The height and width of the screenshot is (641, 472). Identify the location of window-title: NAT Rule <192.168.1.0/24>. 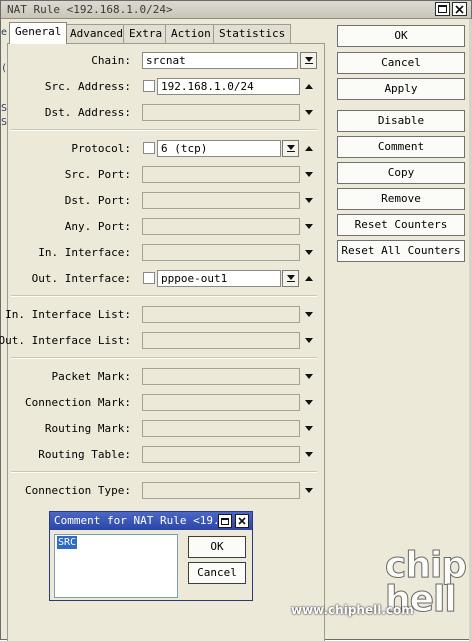
(90, 9).